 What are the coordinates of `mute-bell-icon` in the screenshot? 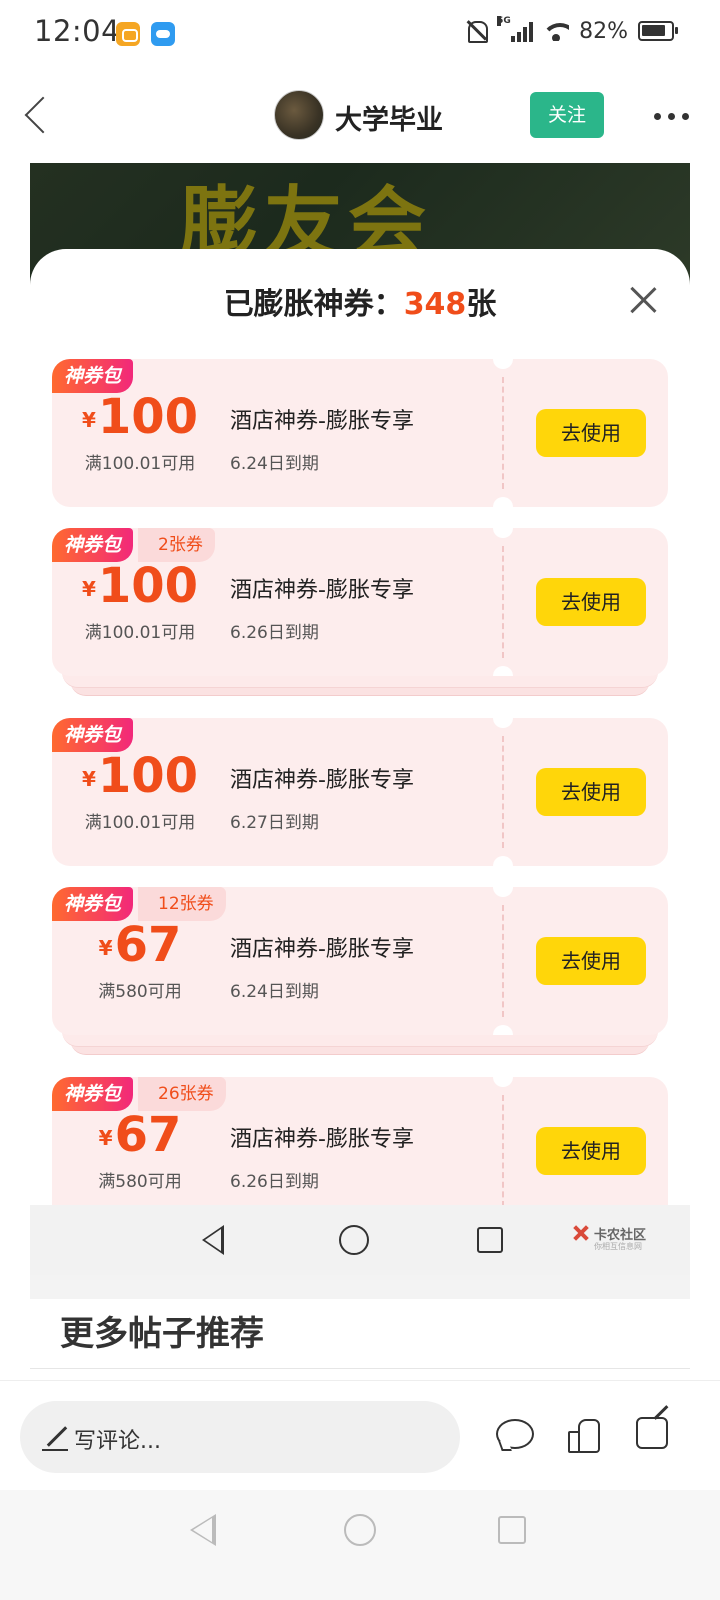 It's located at (477, 31).